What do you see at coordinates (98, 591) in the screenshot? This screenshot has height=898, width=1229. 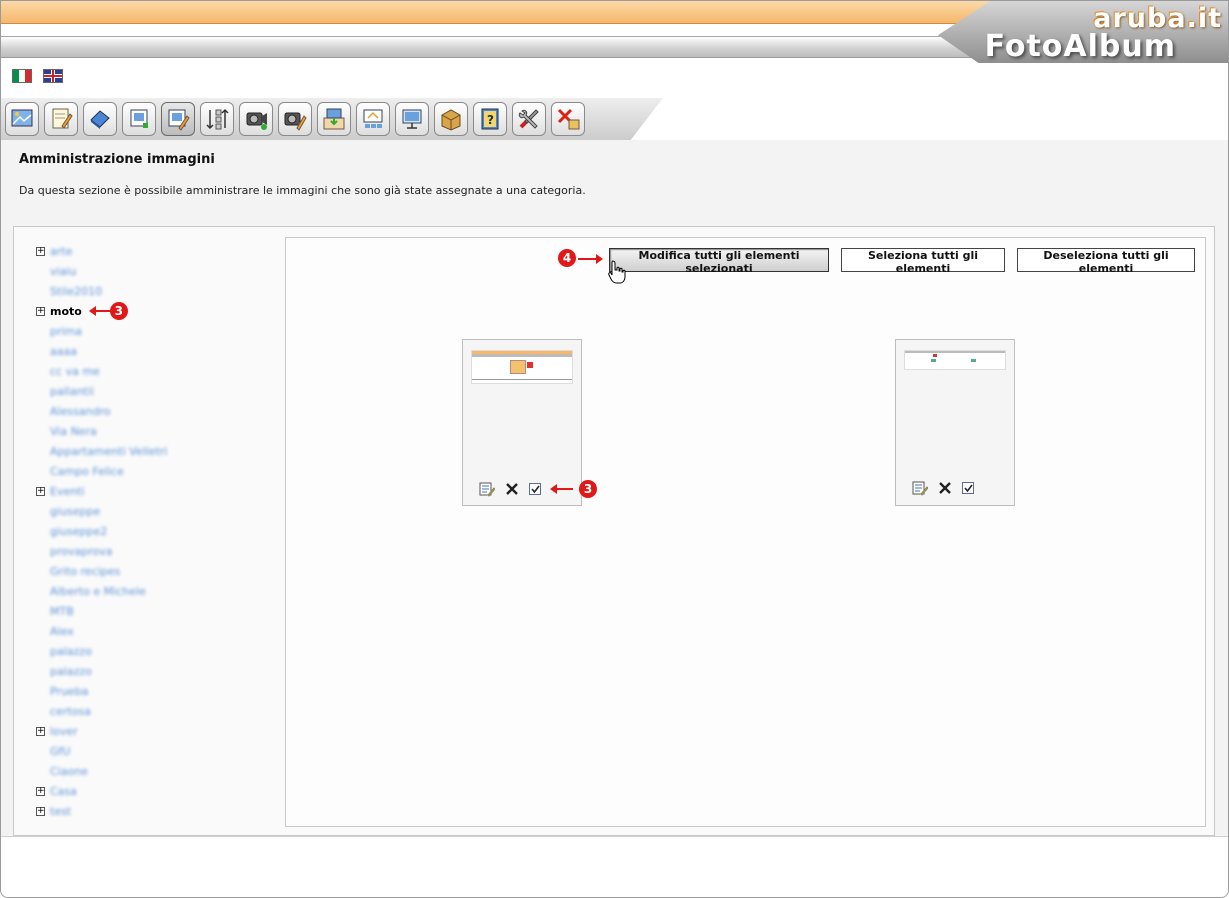 I see `tree-item-label: Alberto e Michele` at bounding box center [98, 591].